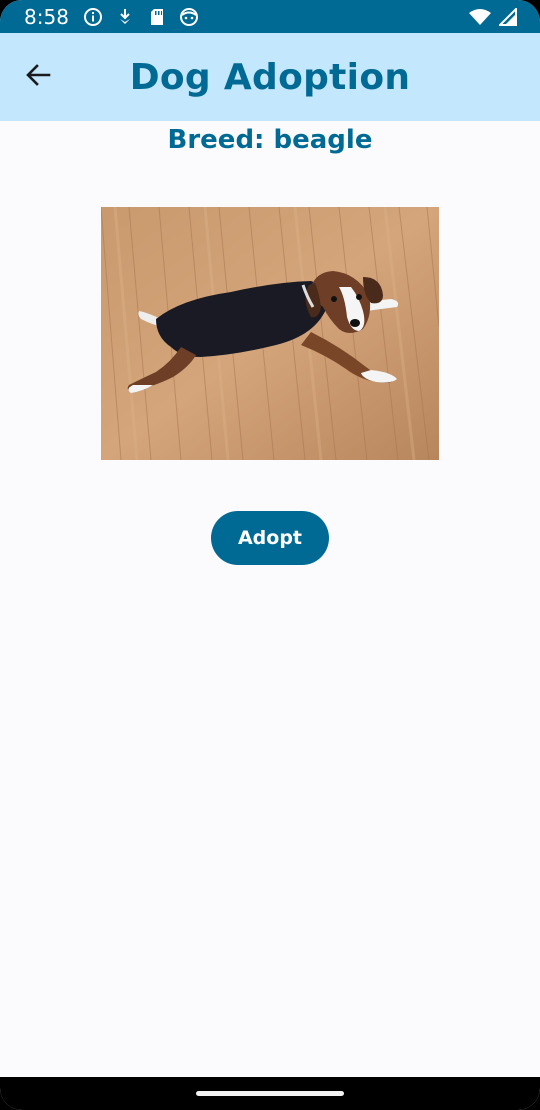 This screenshot has height=1110, width=540. I want to click on gesture-nav-bar, so click(270, 1093).